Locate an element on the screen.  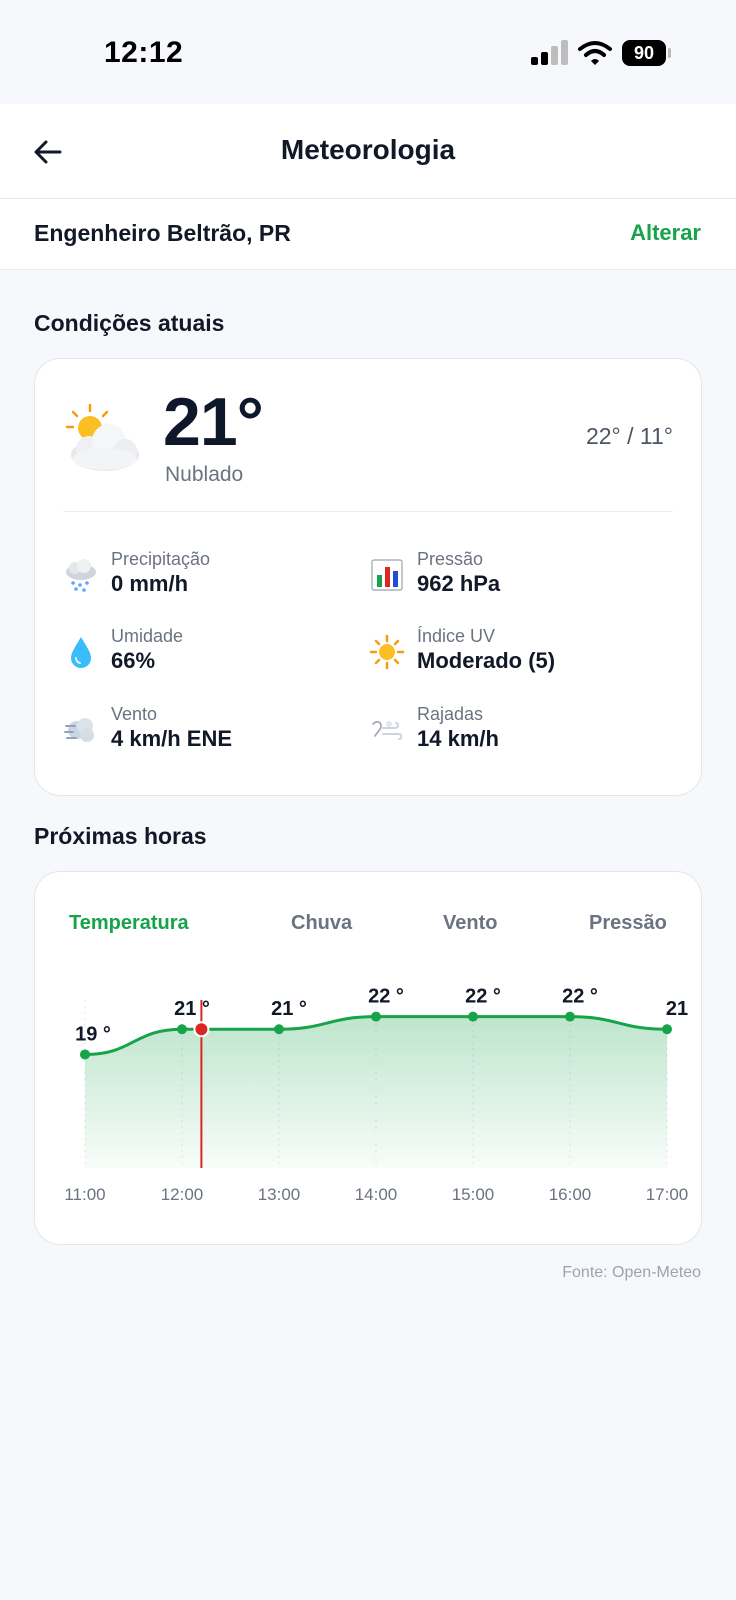
droplet-icon is located at coordinates (81, 652).